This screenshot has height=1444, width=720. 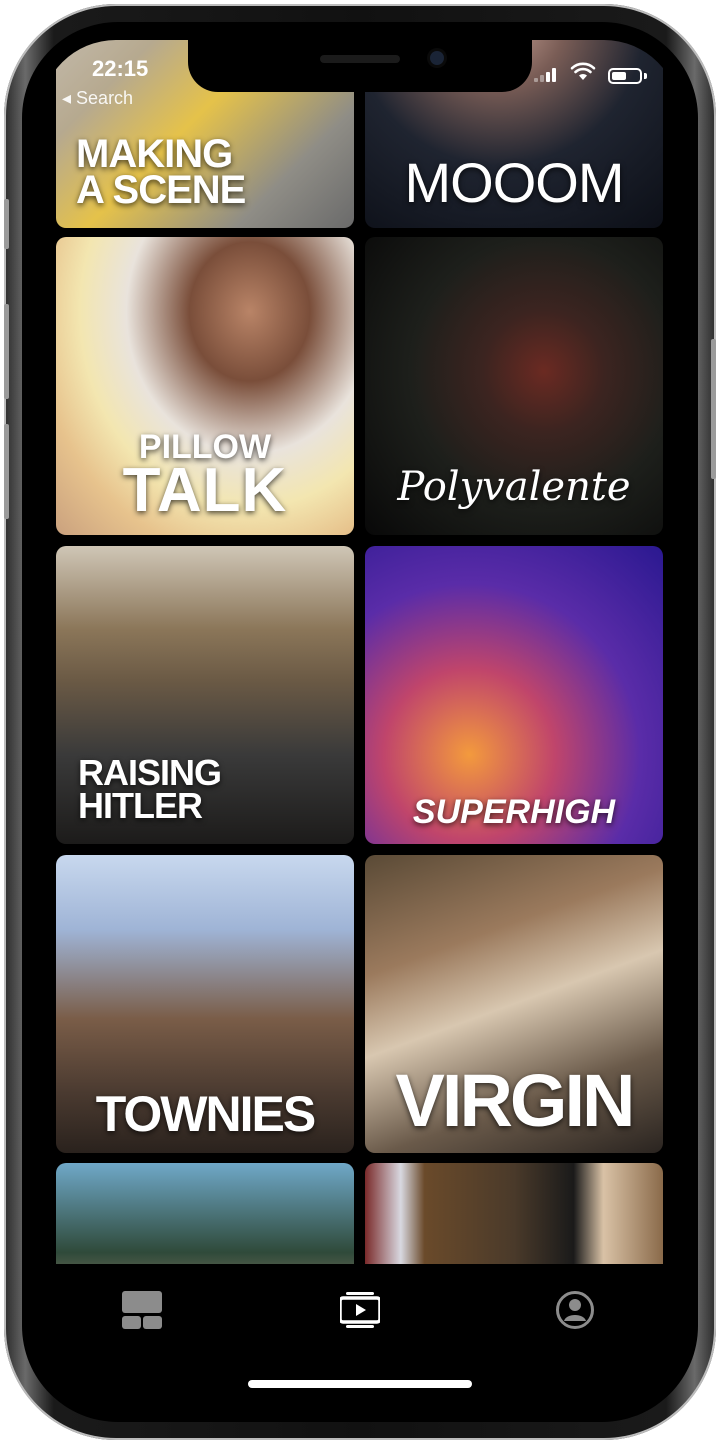 What do you see at coordinates (545, 75) in the screenshot?
I see `signal-icon` at bounding box center [545, 75].